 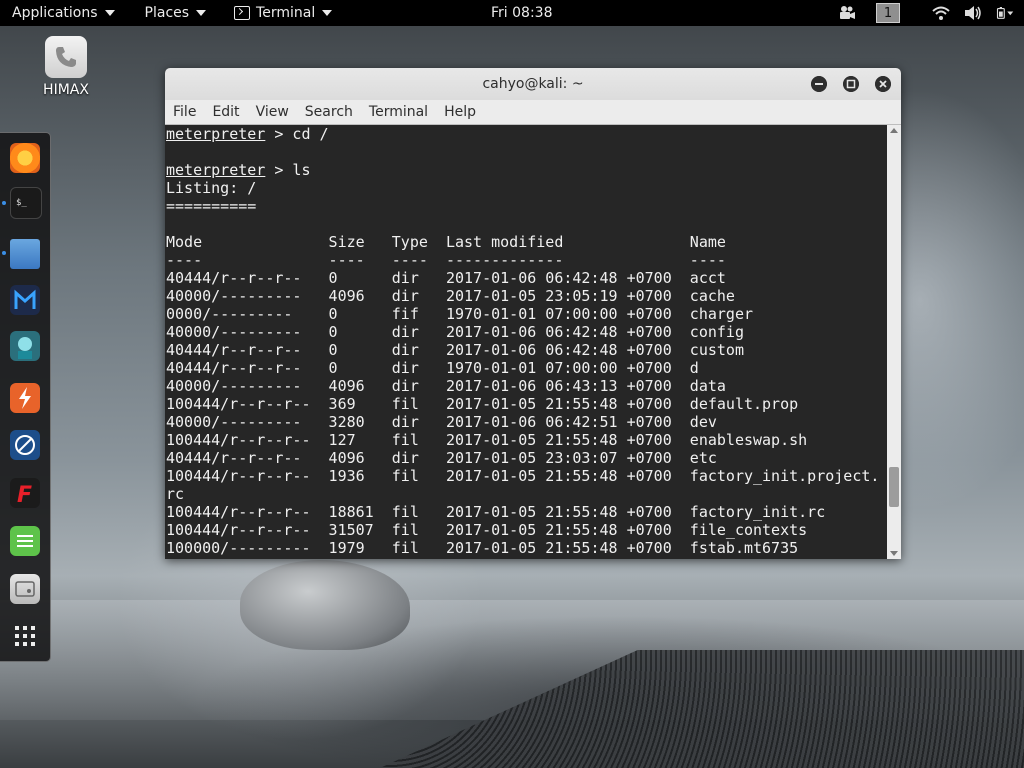 I want to click on close-icon, so click(x=883, y=84).